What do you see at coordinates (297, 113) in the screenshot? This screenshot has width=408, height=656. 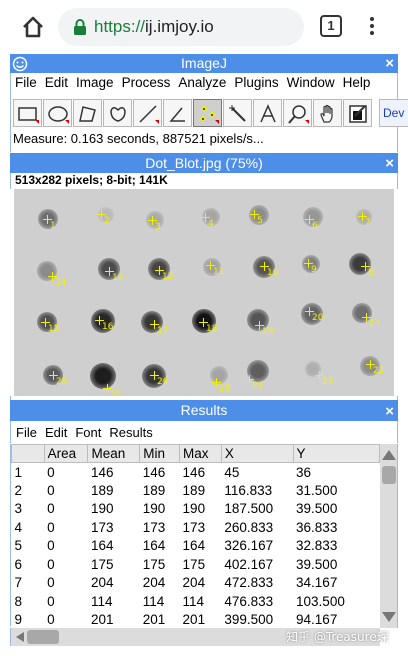 I see `magnifier-tool-icon` at bounding box center [297, 113].